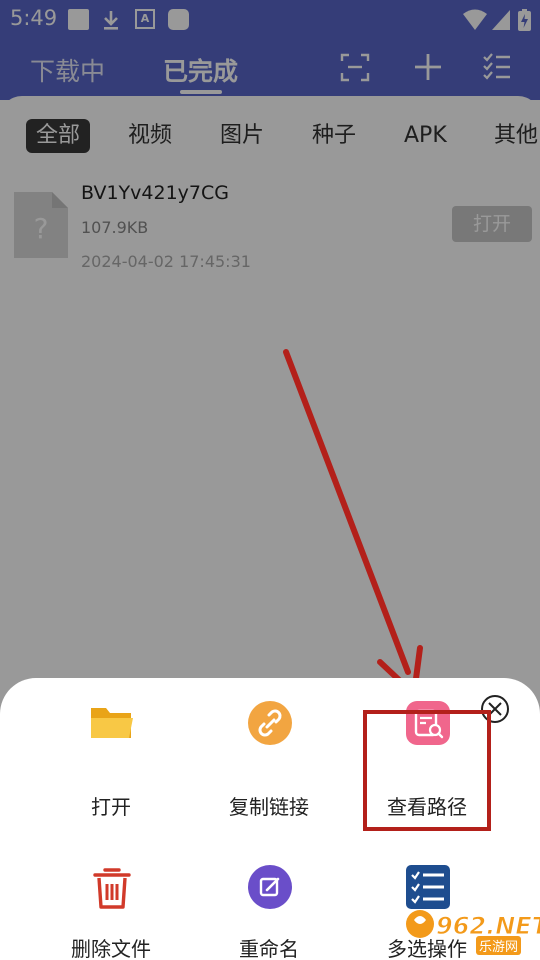  What do you see at coordinates (111, 948) in the screenshot?
I see `action-label: 删除文件` at bounding box center [111, 948].